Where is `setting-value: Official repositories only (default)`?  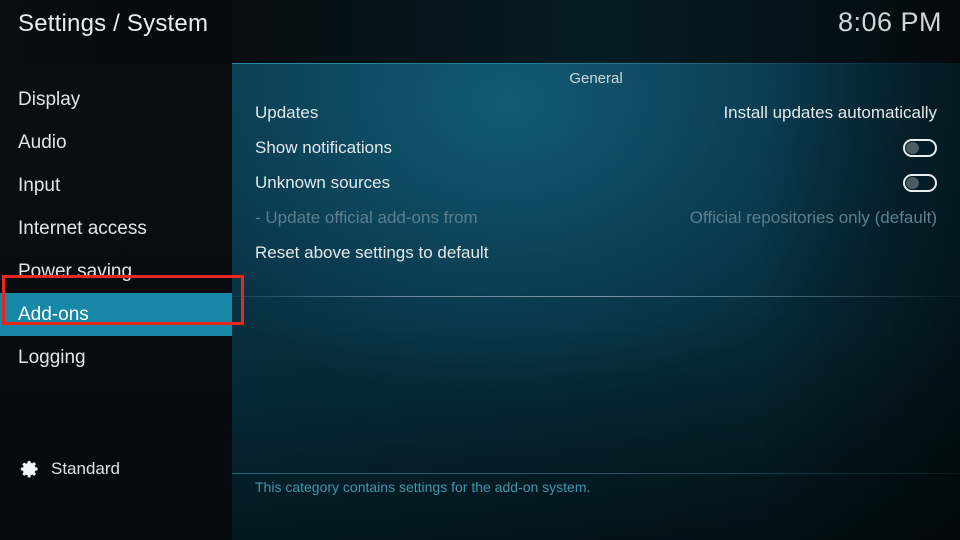
setting-value: Official repositories only (default) is located at coordinates (813, 217).